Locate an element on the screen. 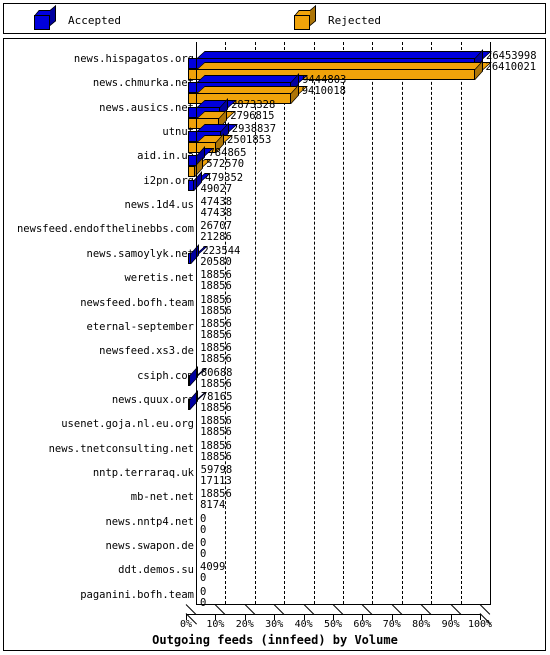 This screenshot has height=655, width=550. chart-title: Outgoing feeds (innfeed) by Volume is located at coordinates (275, 640).